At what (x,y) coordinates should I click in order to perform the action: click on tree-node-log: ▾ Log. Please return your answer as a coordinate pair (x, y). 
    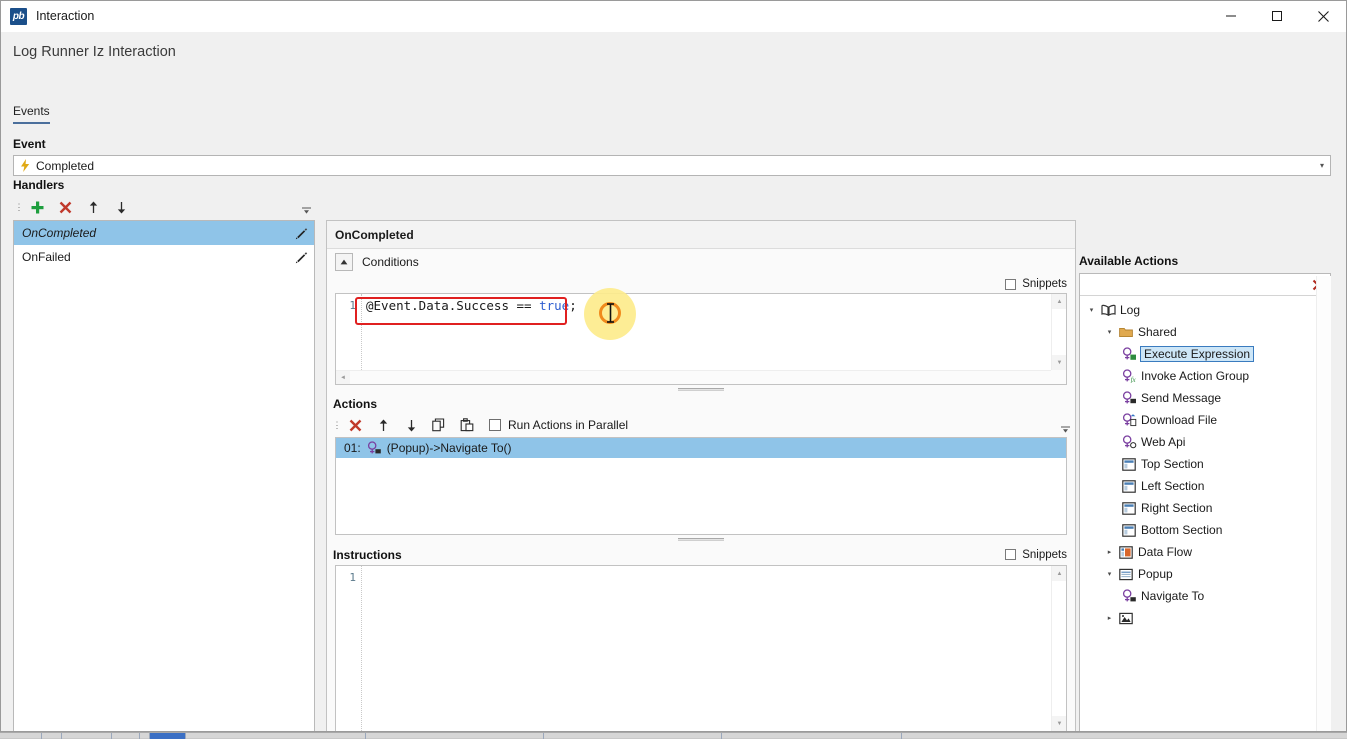
    Looking at the image, I should click on (1205, 310).